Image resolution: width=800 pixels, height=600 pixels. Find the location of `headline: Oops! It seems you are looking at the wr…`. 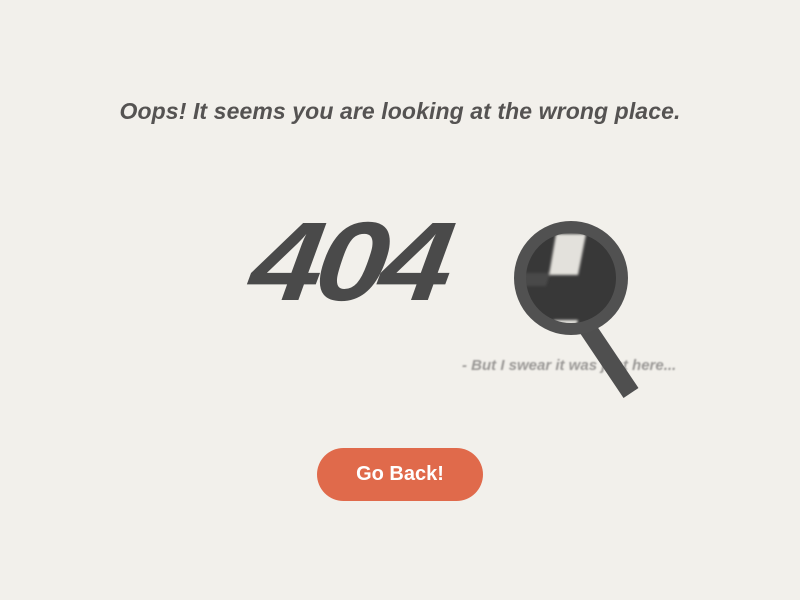

headline: Oops! It seems you are looking at the wr… is located at coordinates (400, 111).